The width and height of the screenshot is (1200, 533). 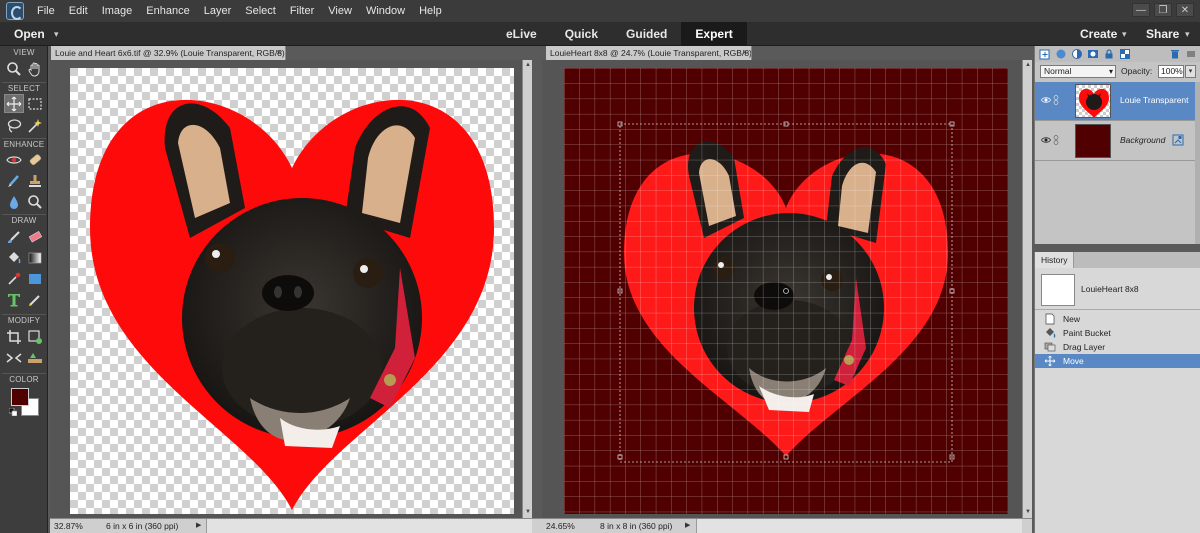 I want to click on history-tabbar: History, so click(x=1117, y=260).